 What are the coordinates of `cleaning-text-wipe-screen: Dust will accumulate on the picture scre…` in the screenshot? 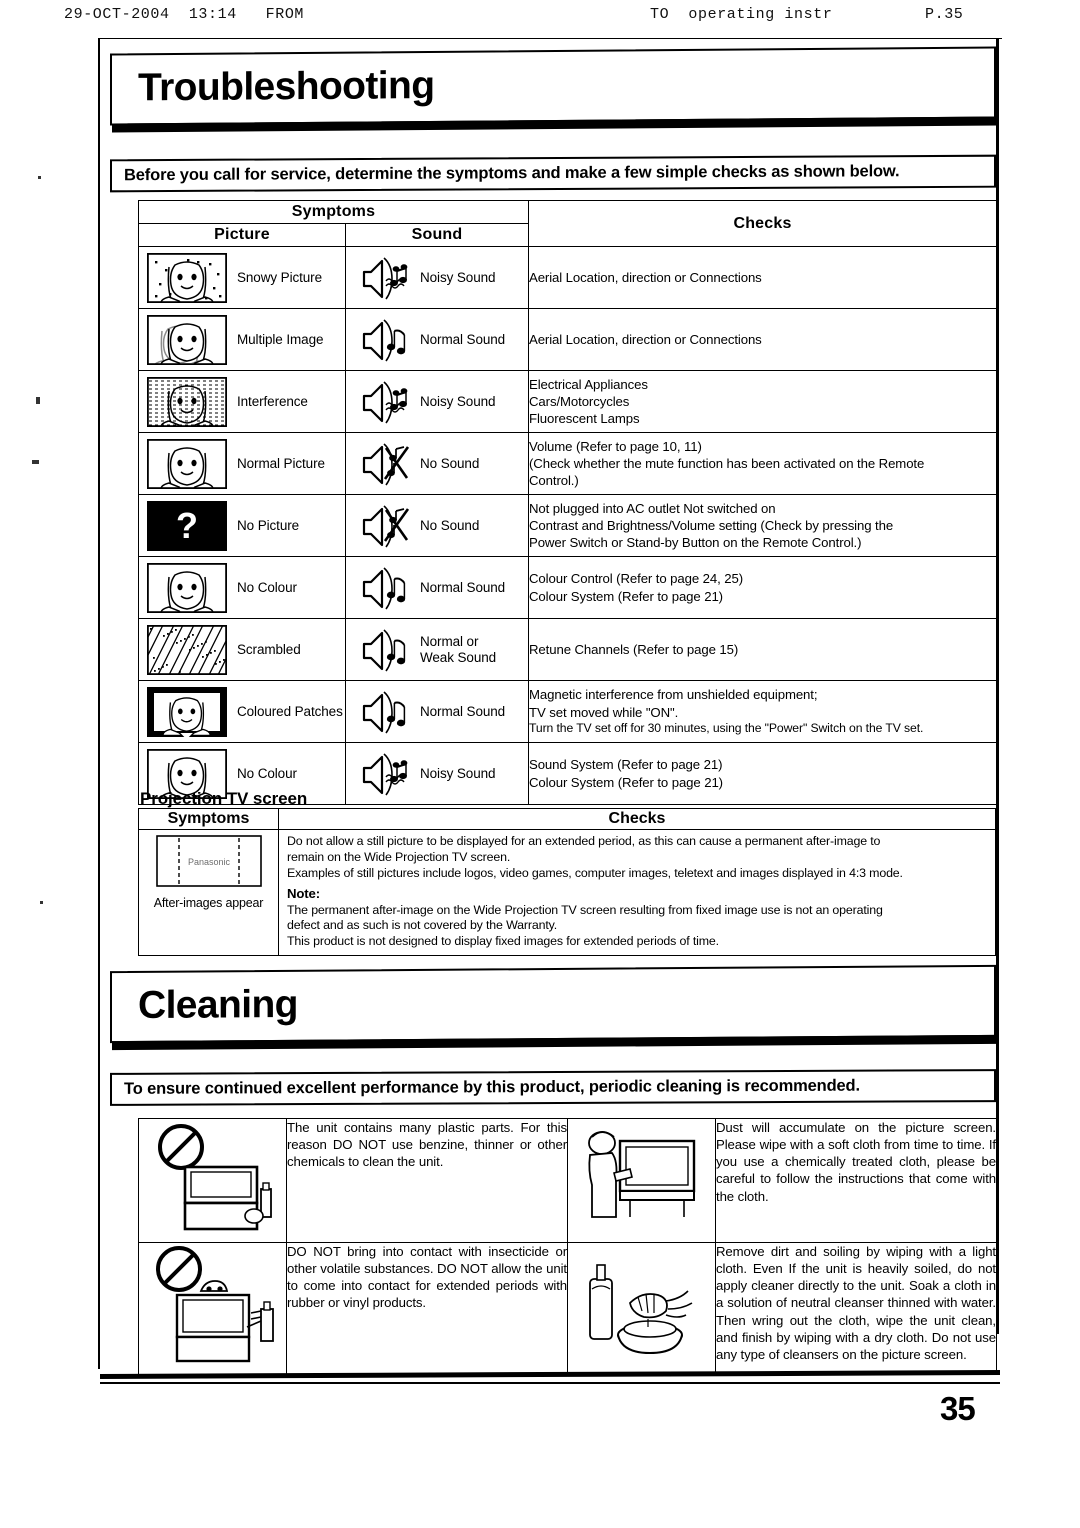 It's located at (856, 1180).